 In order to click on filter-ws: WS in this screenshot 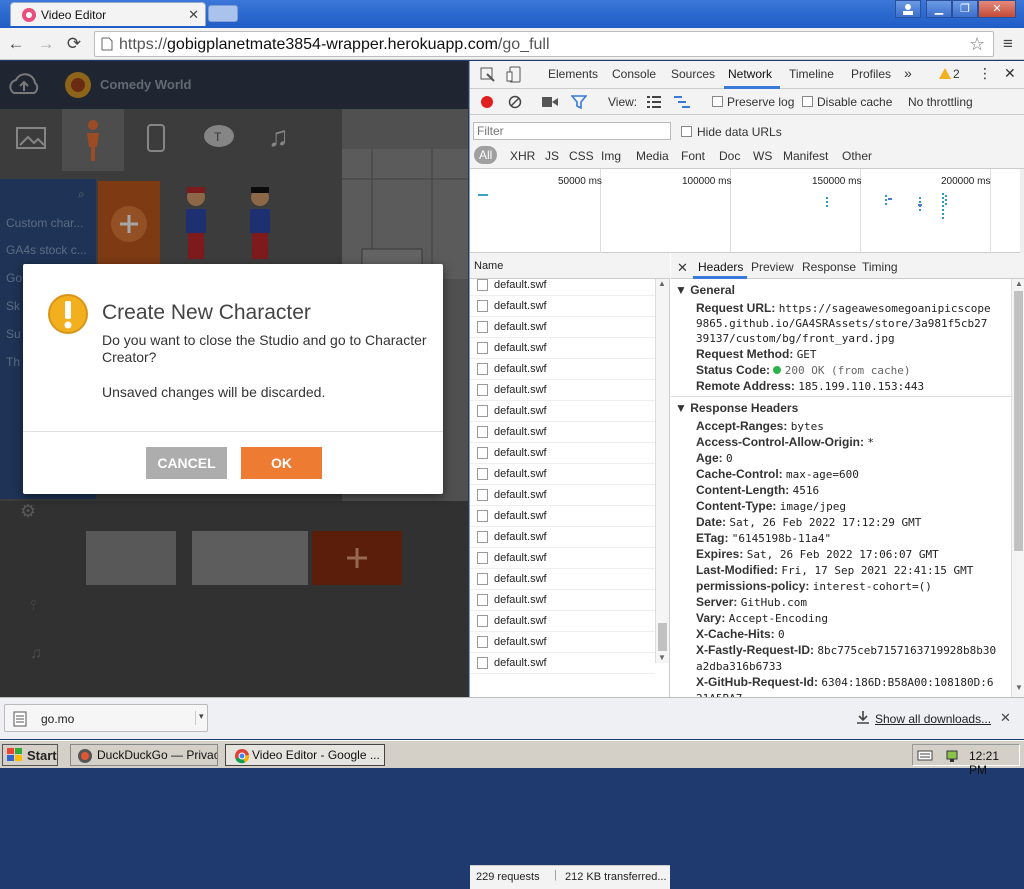, I will do `click(762, 156)`.